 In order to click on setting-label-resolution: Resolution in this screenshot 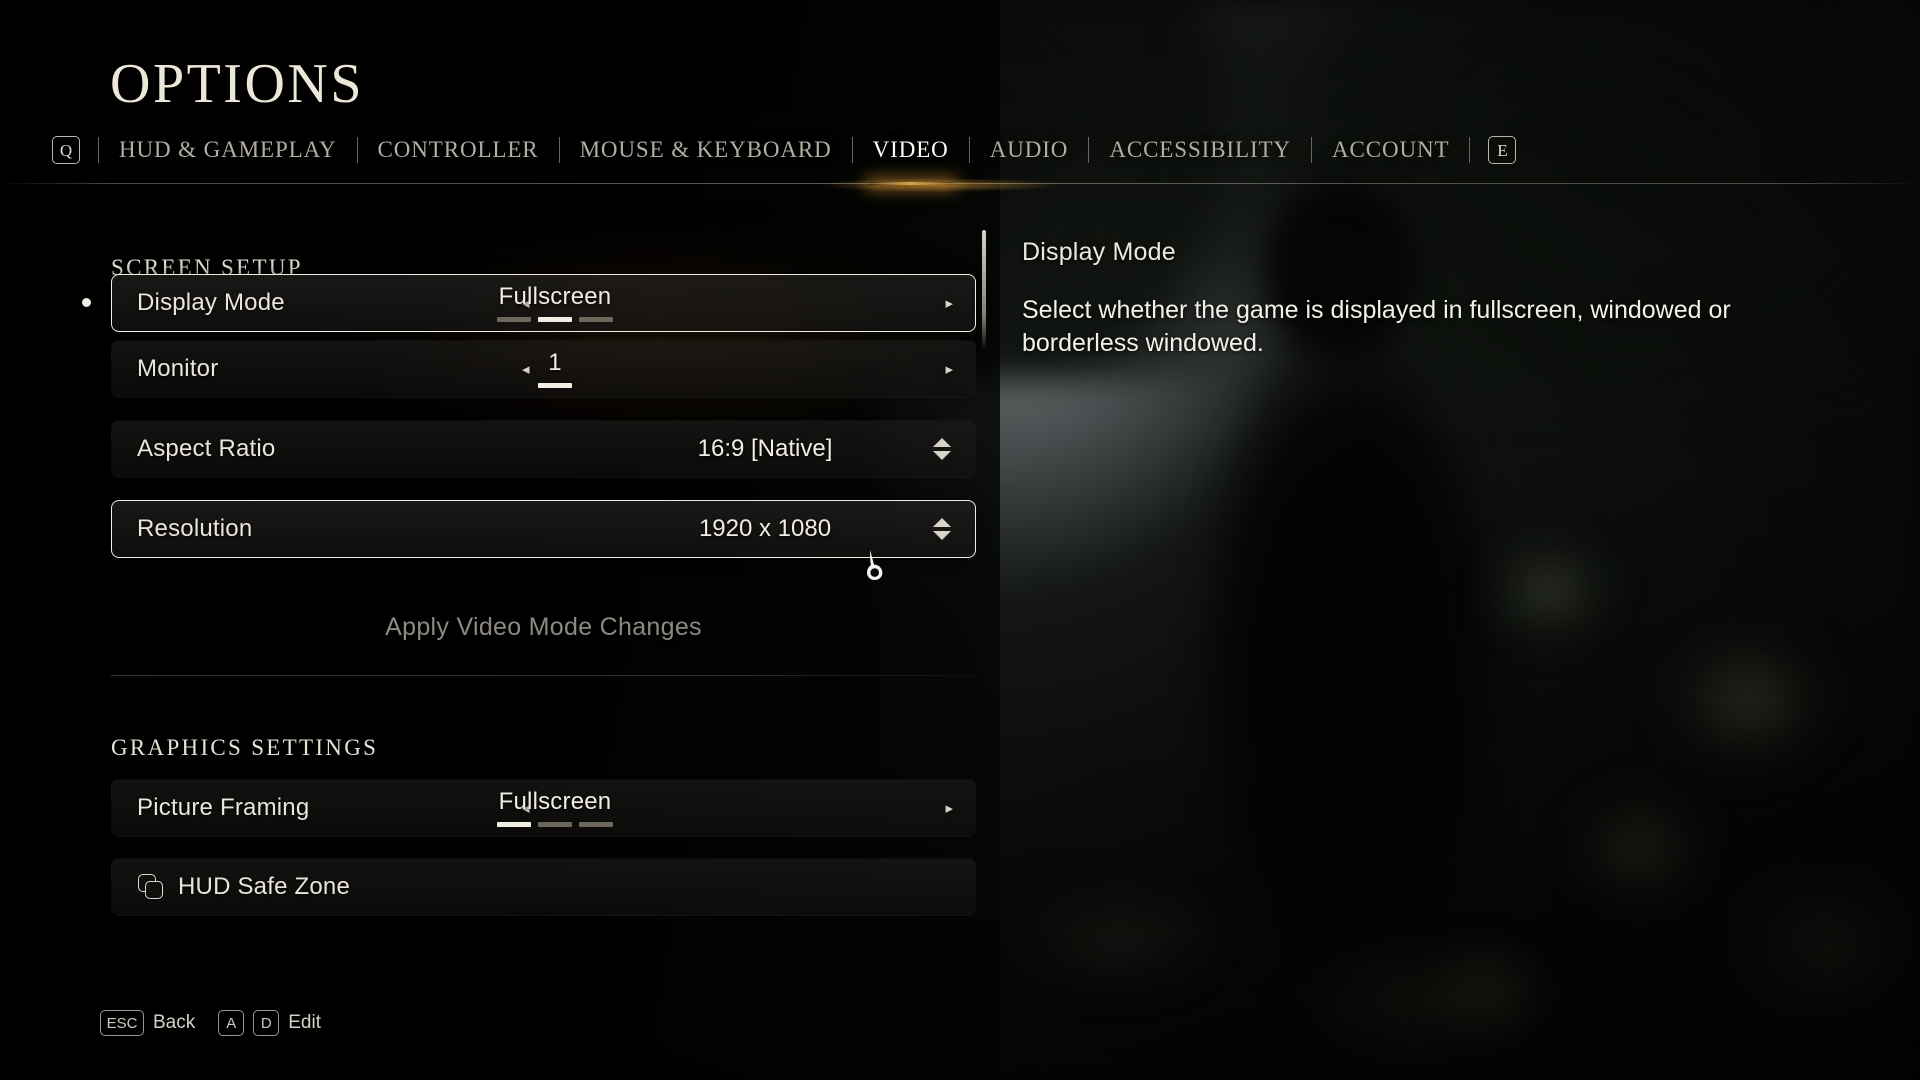, I will do `click(195, 528)`.